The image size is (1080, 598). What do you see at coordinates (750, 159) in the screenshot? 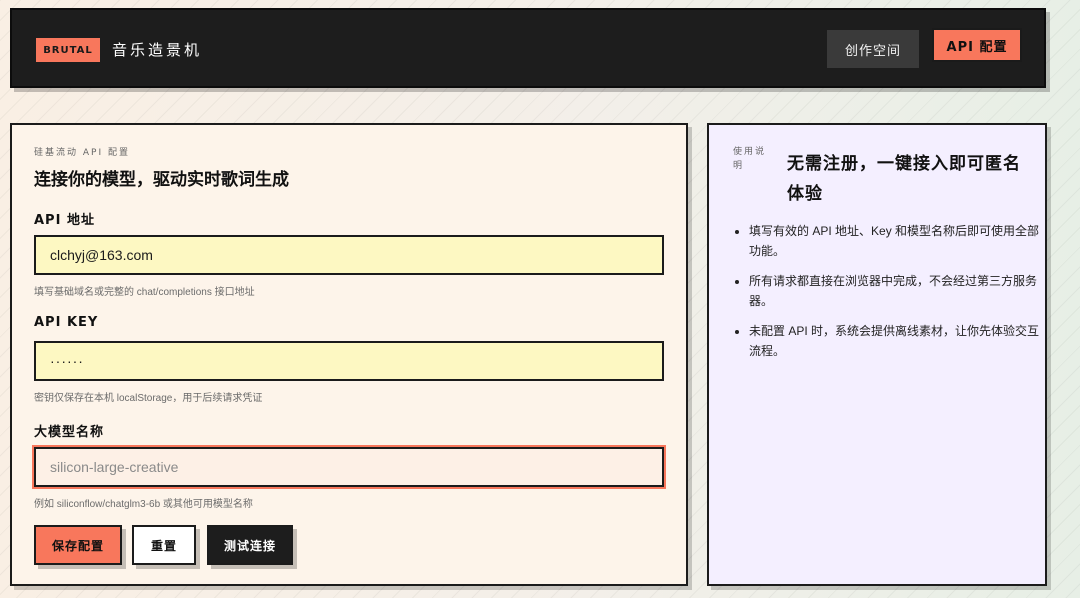
I see `instructions-tag: 使用说明` at bounding box center [750, 159].